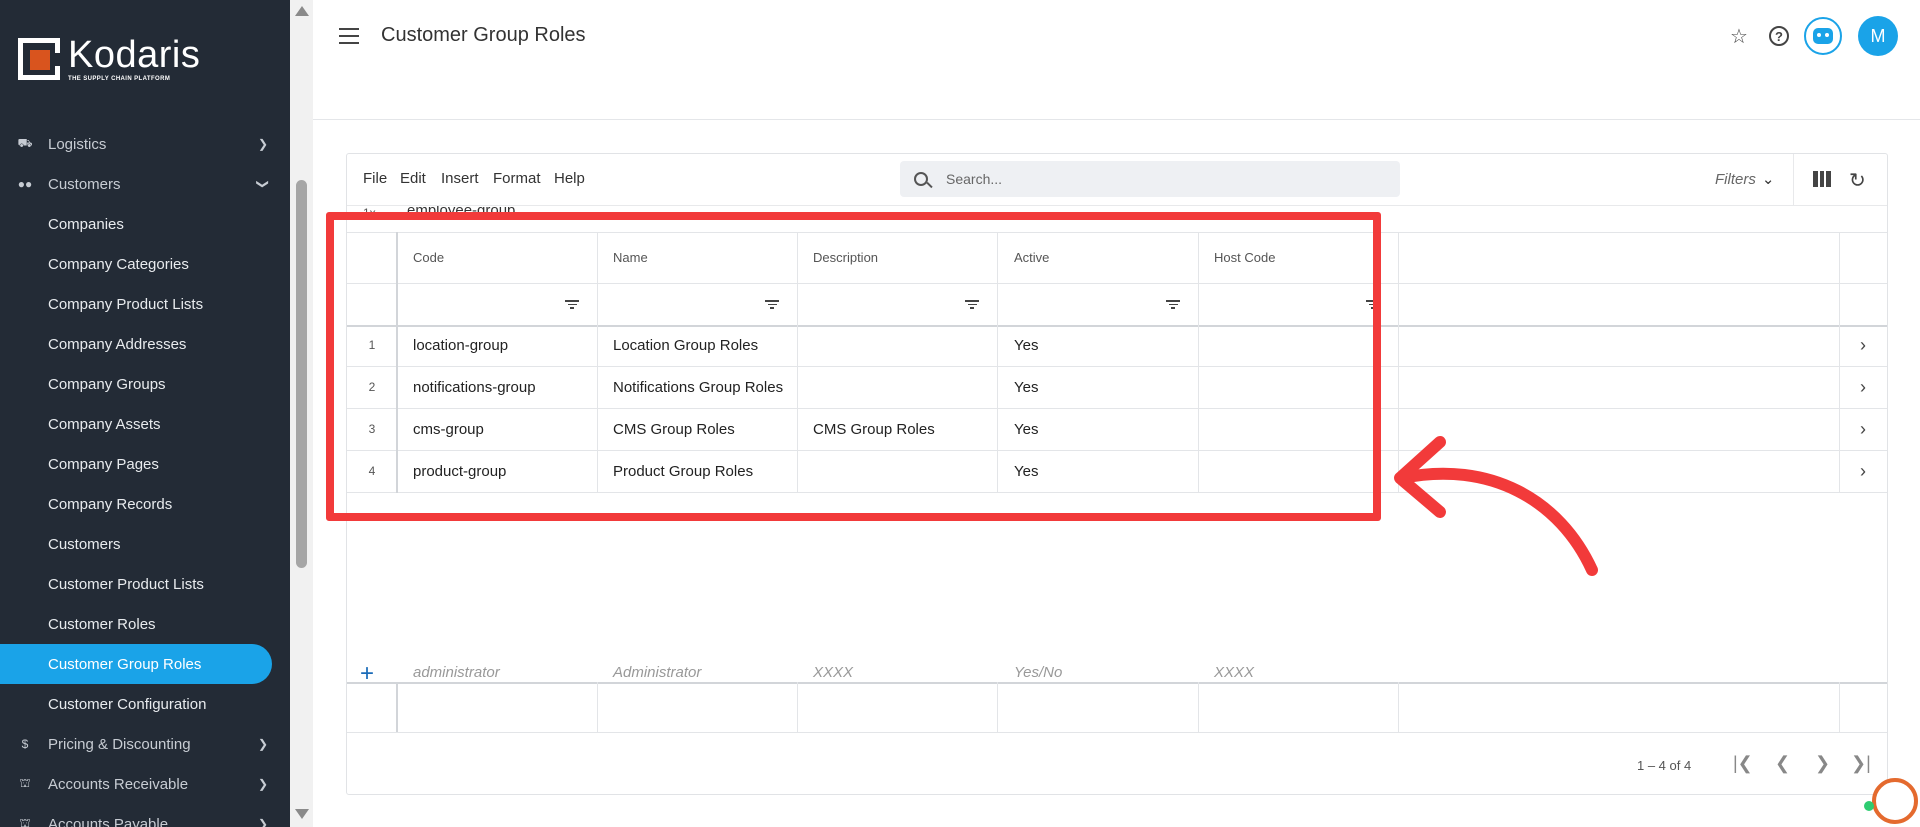 This screenshot has width=1920, height=827. Describe the element at coordinates (1823, 36) in the screenshot. I see `assistant-bot-button` at that location.